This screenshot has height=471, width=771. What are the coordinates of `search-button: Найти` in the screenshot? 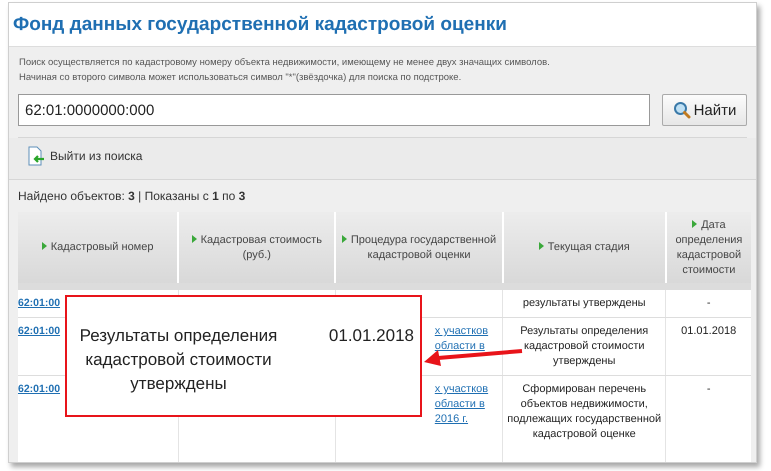 It's located at (704, 110).